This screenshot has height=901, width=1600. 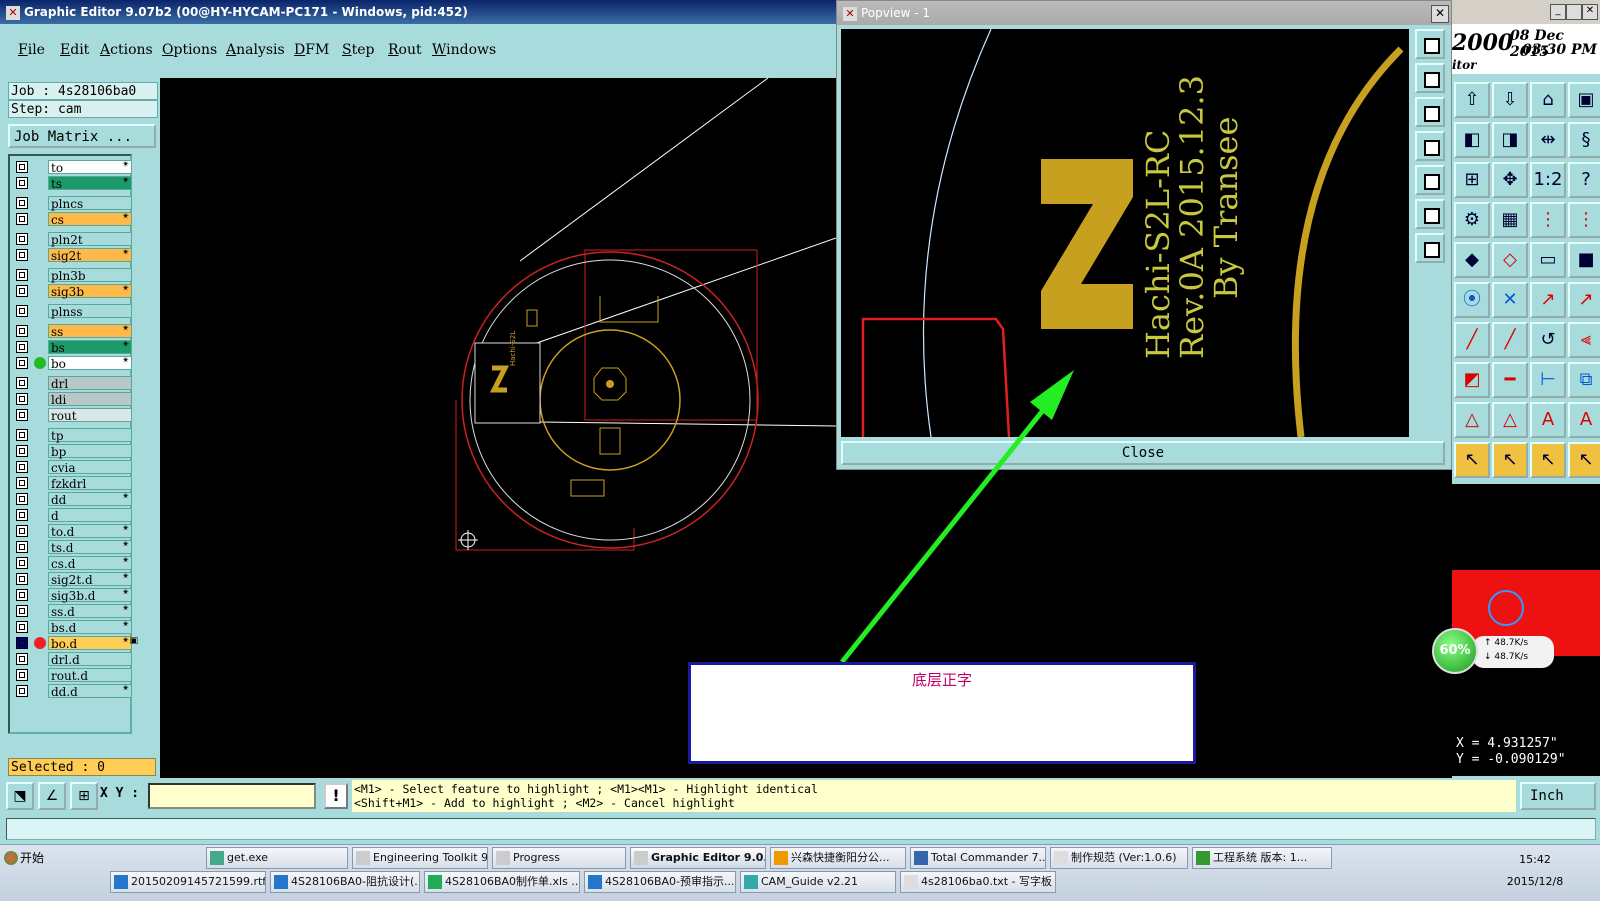 I want to click on layer-name: plncs, so click(x=90, y=203).